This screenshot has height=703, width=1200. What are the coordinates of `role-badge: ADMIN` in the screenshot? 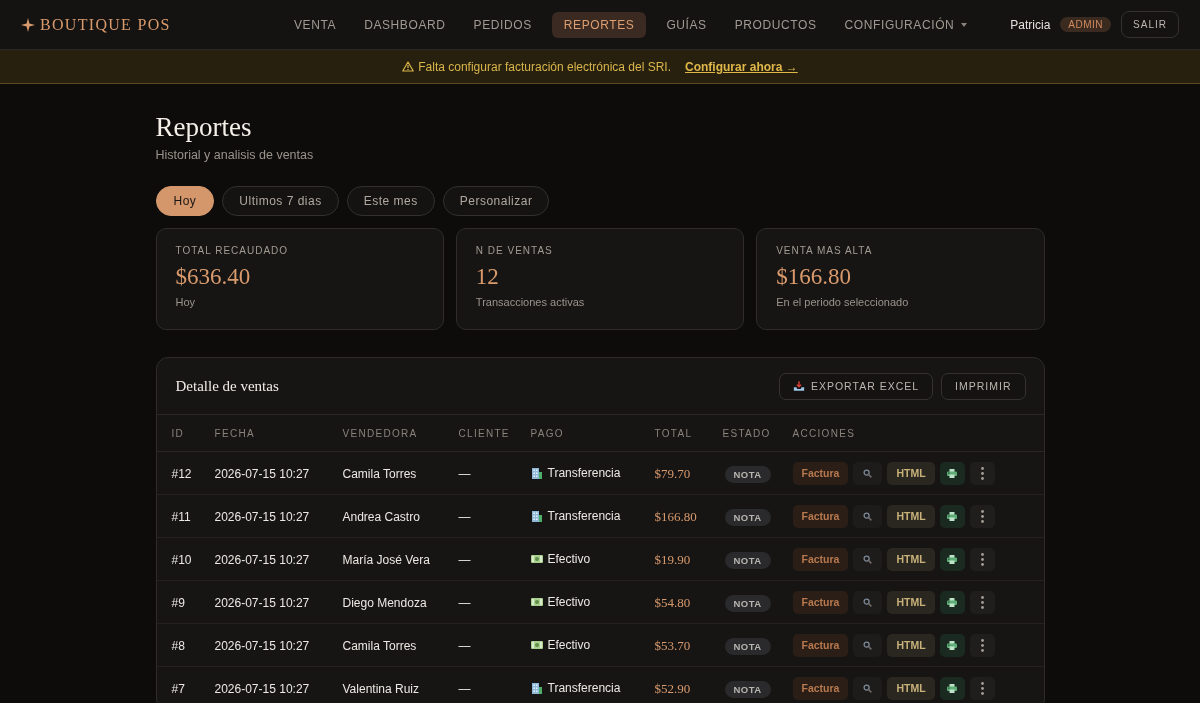 It's located at (1086, 24).